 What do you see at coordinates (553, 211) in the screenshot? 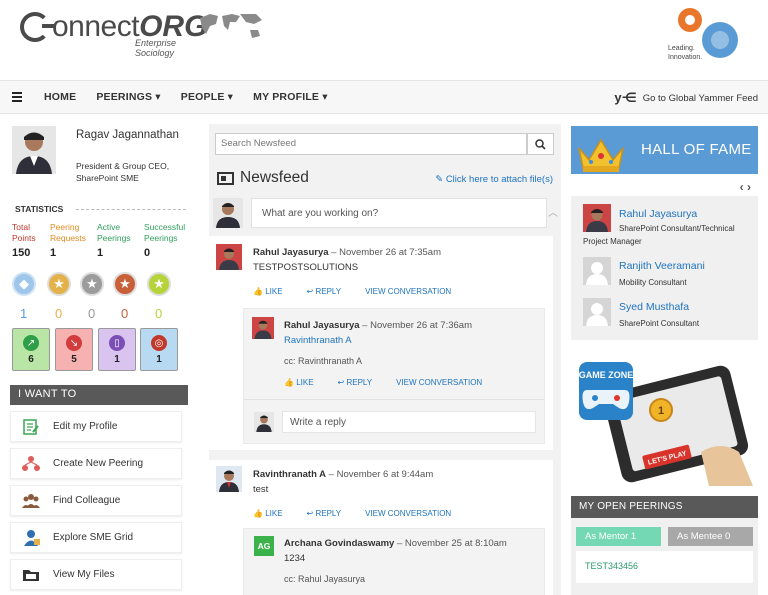
I see `scroll-up-icon: ︿` at bounding box center [553, 211].